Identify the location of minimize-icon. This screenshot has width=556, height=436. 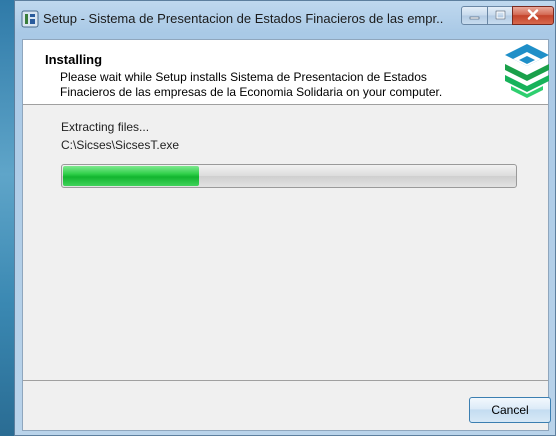
(474, 16).